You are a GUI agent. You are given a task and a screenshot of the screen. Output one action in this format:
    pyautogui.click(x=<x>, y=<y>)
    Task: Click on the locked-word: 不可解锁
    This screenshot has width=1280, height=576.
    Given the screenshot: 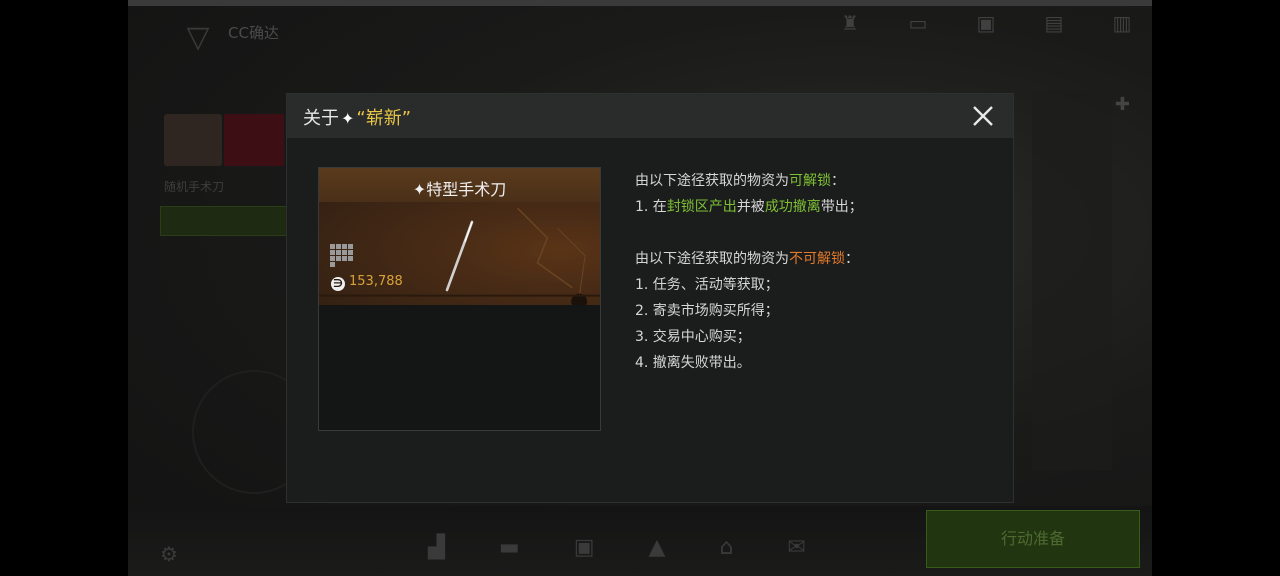 What is the action you would take?
    pyautogui.click(x=817, y=259)
    